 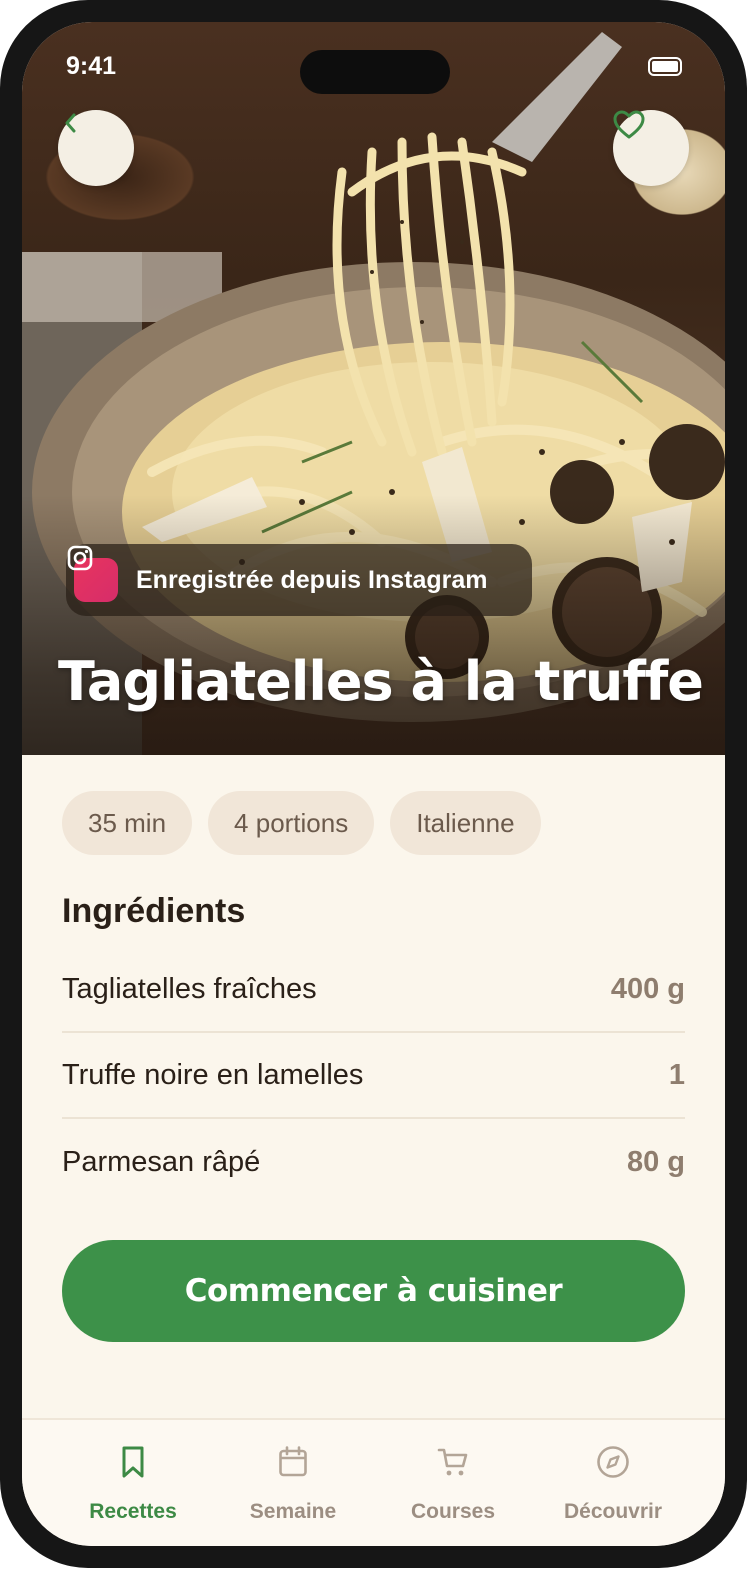 What do you see at coordinates (465, 823) in the screenshot?
I see `tag-cuisine: Italienne` at bounding box center [465, 823].